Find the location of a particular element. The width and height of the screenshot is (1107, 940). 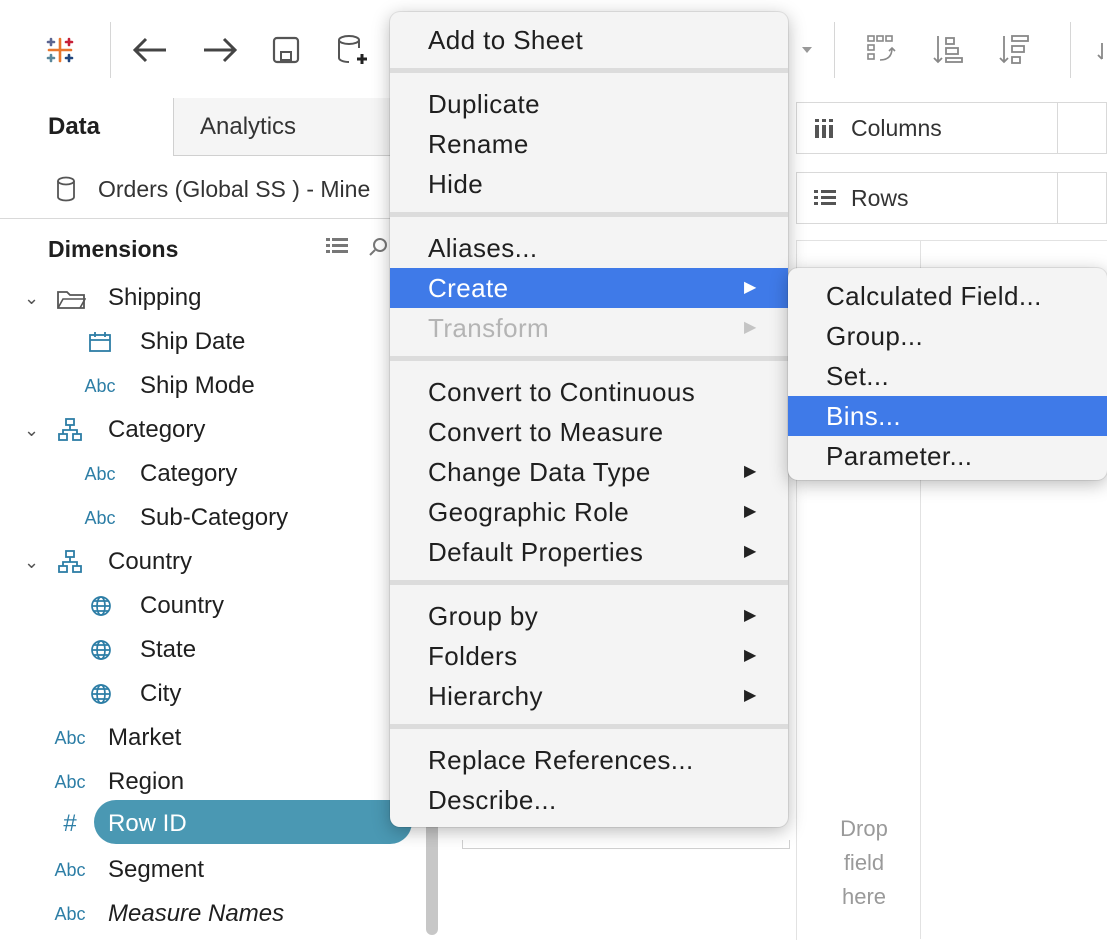

tableau-logo-icon is located at coordinates (60, 50).